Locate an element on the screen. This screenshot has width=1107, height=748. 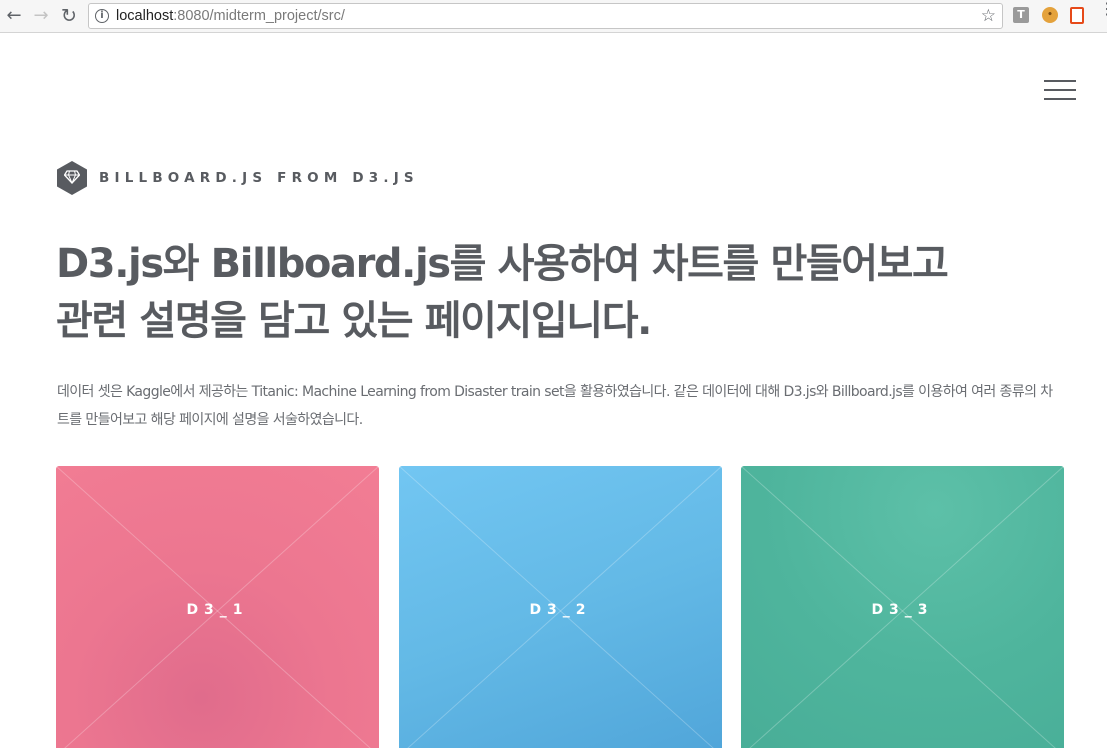
address-bar: i localhost:8080/midterm_project/src/ ☆ is located at coordinates (545, 16).